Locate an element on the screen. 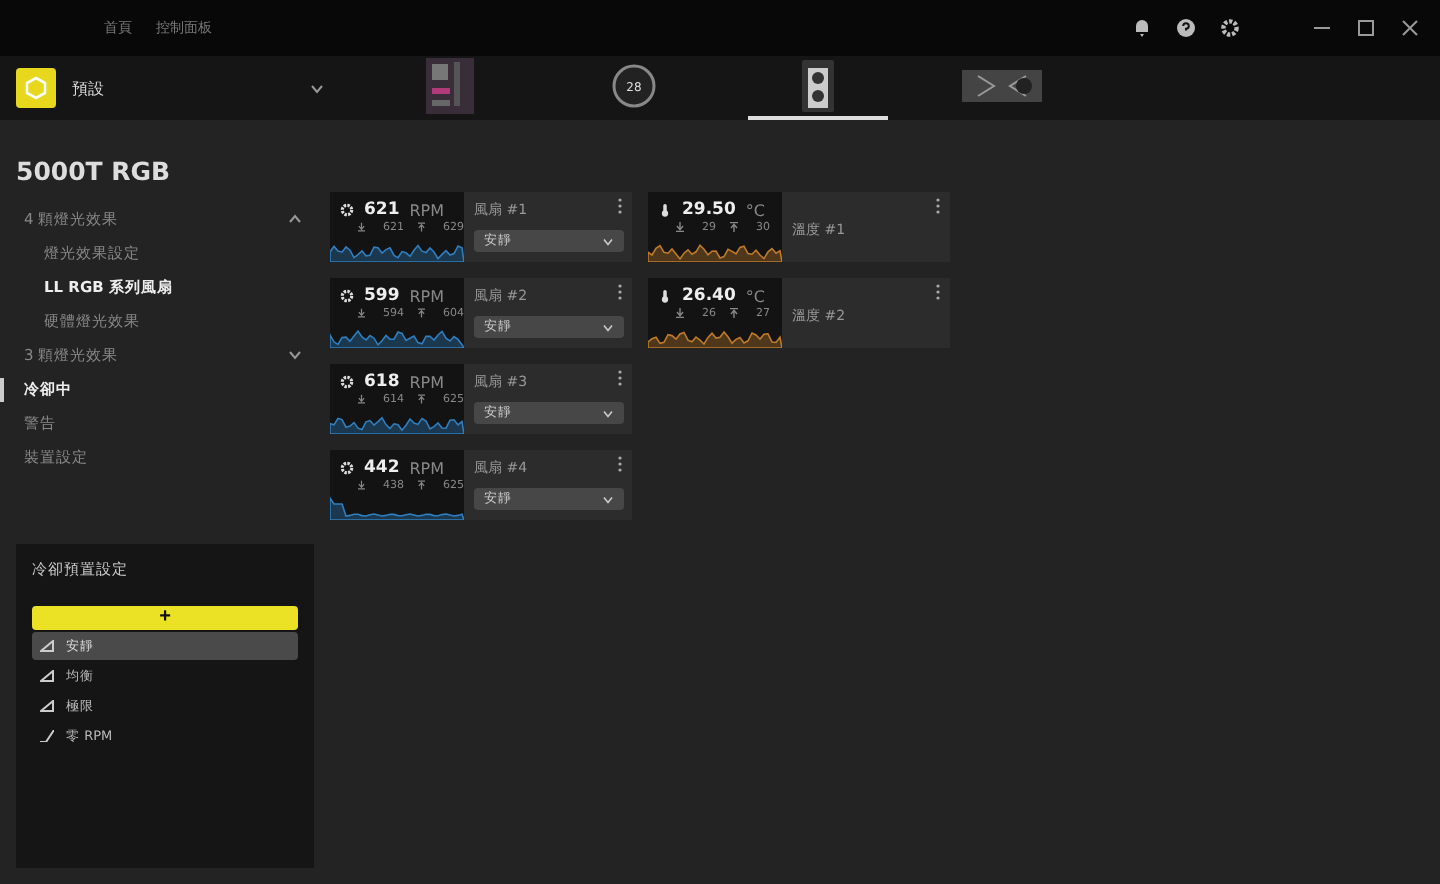  help-icon is located at coordinates (1186, 28).